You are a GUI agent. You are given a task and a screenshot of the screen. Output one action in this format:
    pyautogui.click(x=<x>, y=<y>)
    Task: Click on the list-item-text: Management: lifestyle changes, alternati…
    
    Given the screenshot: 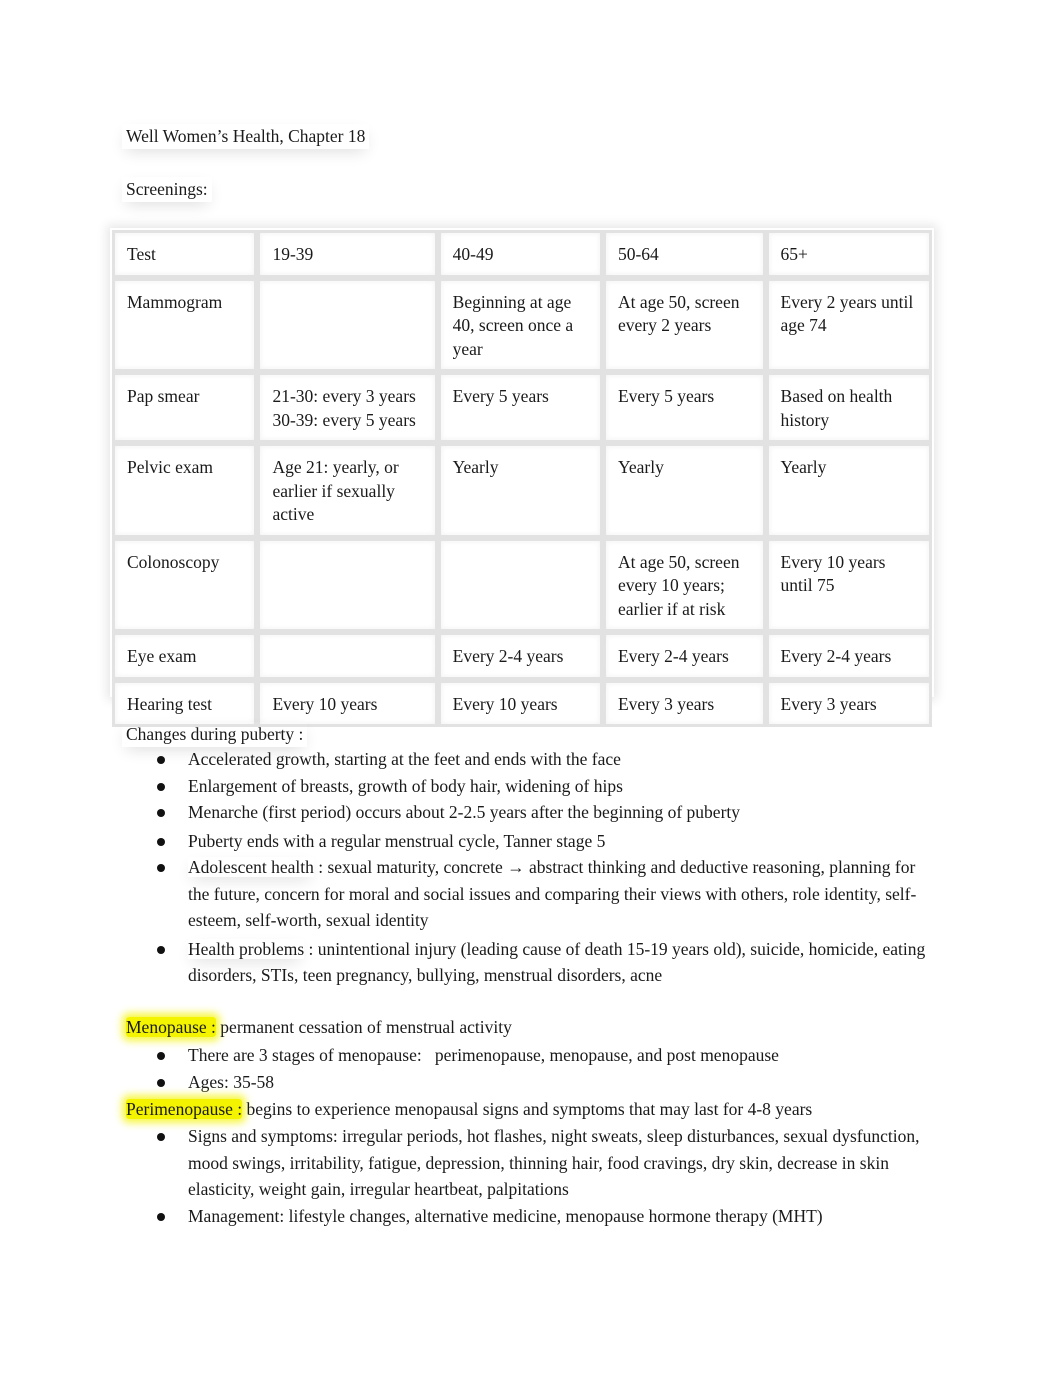 What is the action you would take?
    pyautogui.click(x=505, y=1215)
    